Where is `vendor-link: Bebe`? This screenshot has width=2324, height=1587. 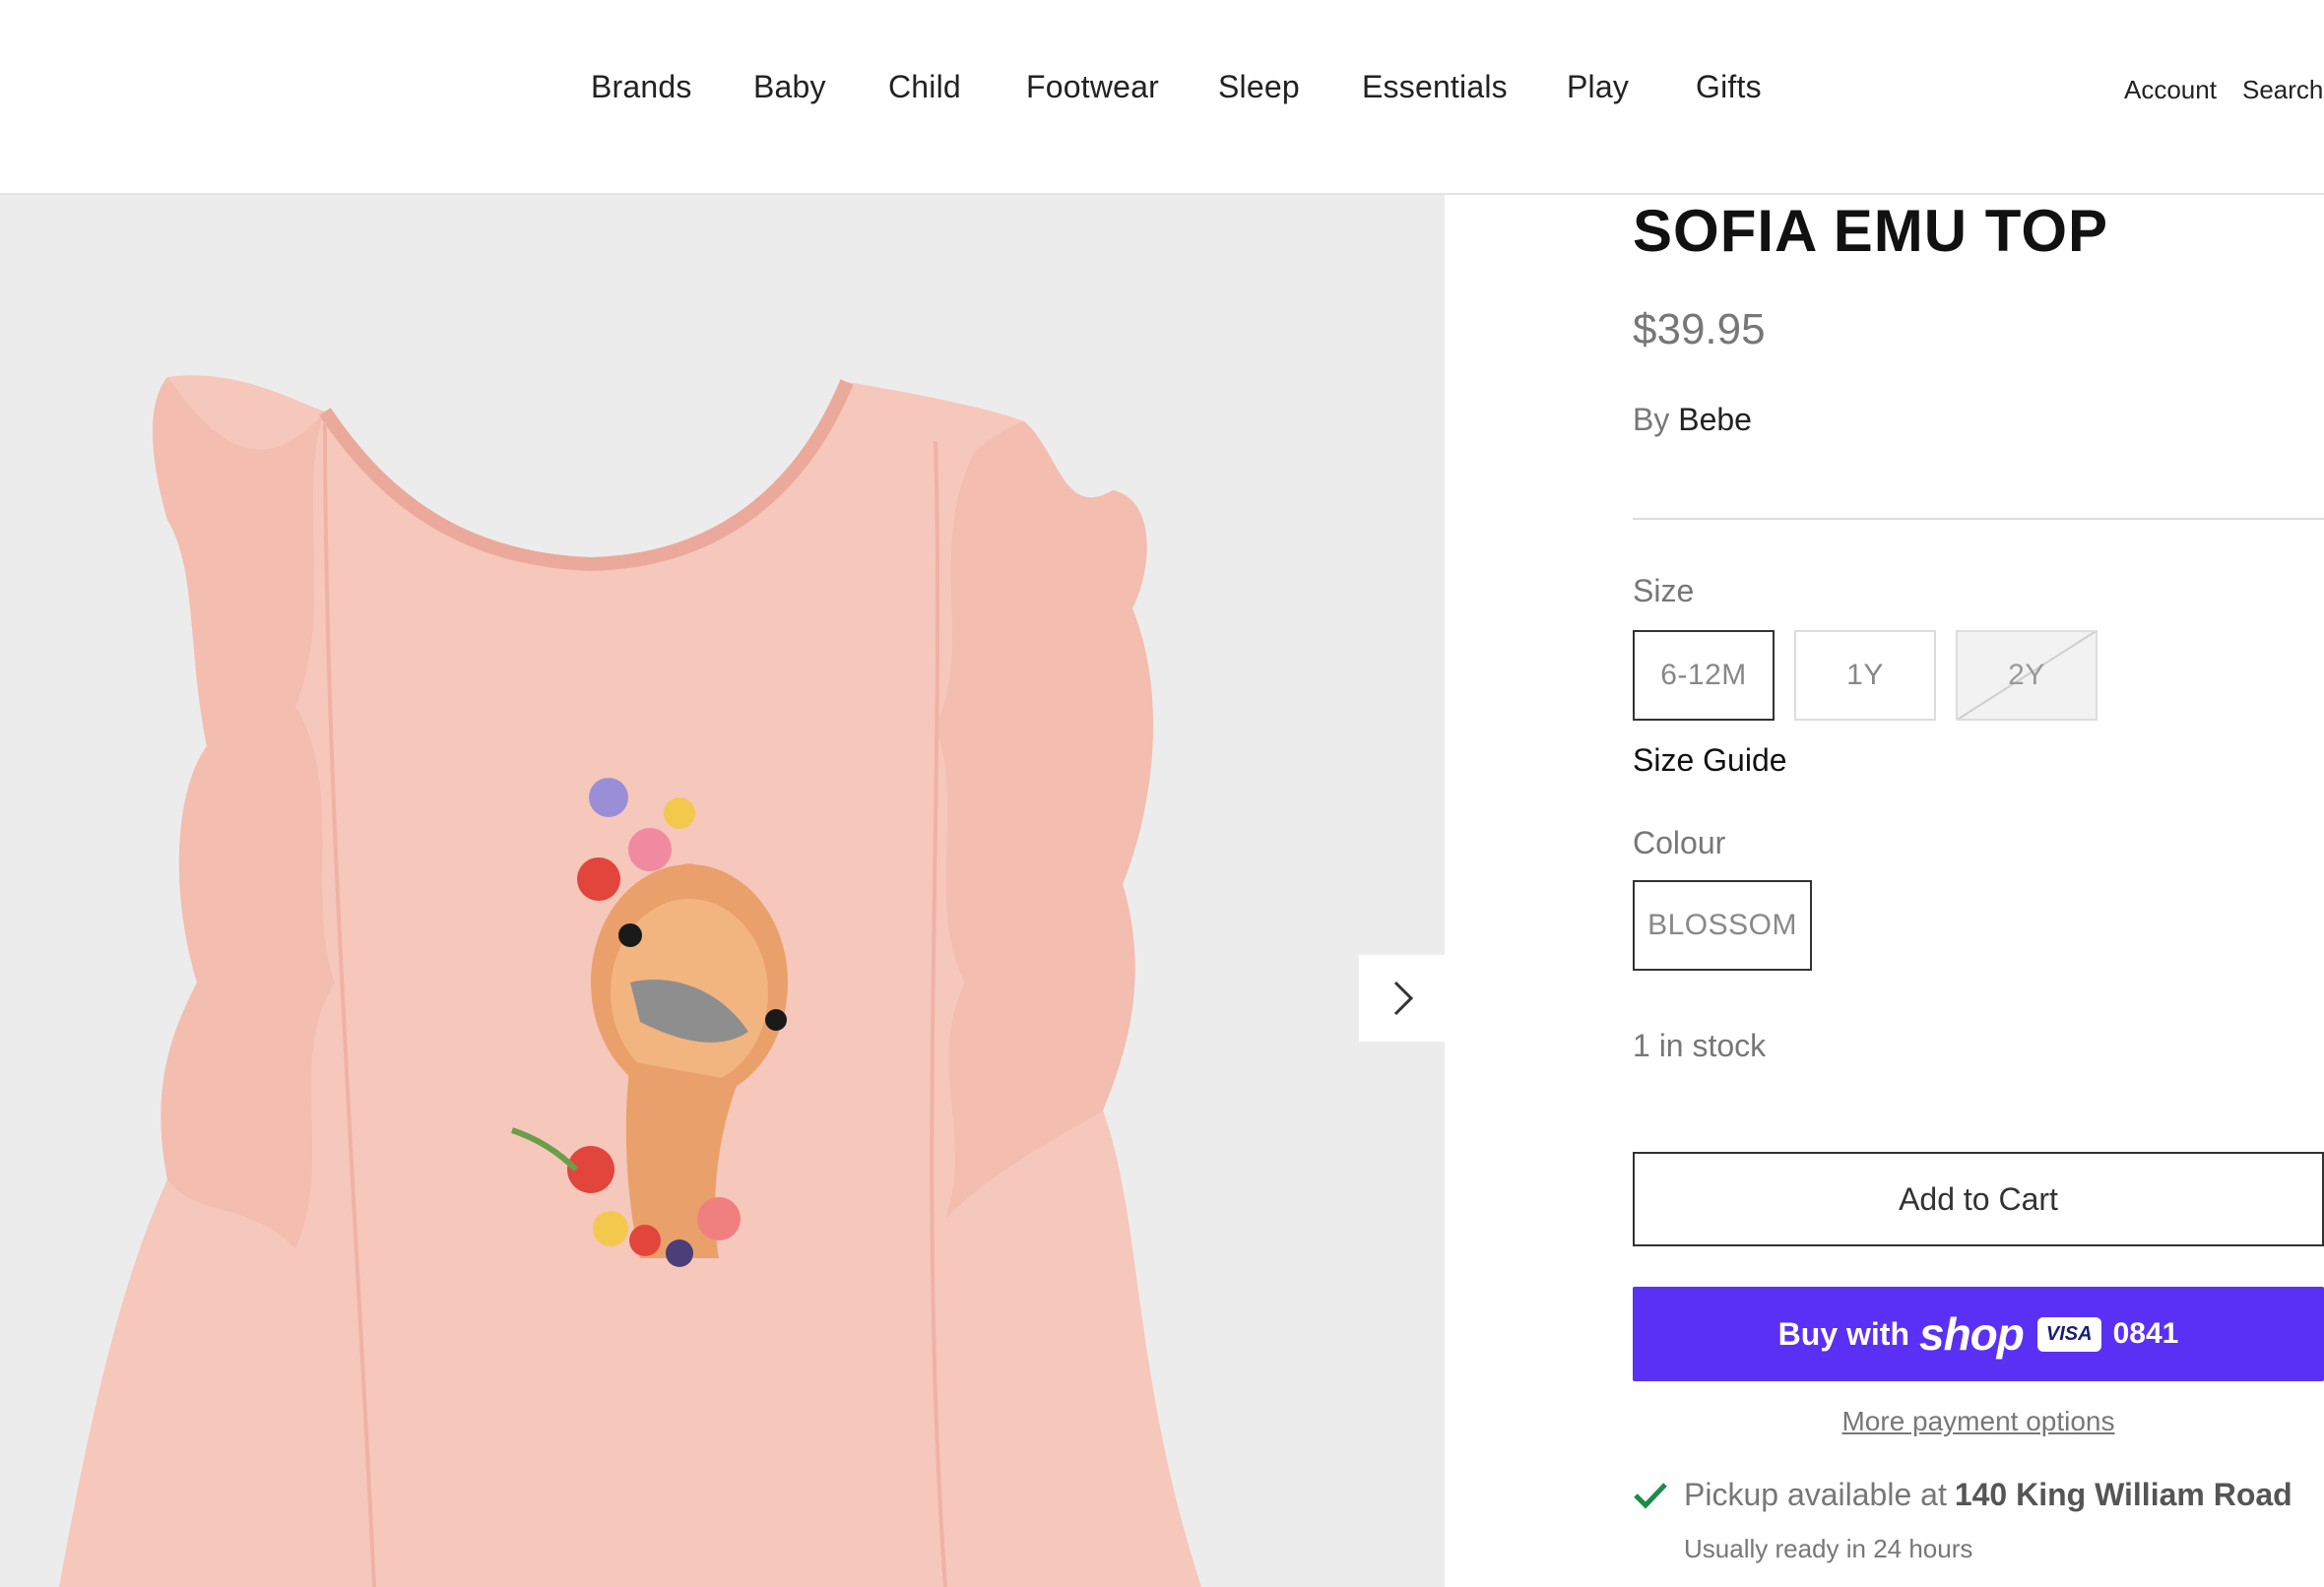 vendor-link: Bebe is located at coordinates (1715, 419).